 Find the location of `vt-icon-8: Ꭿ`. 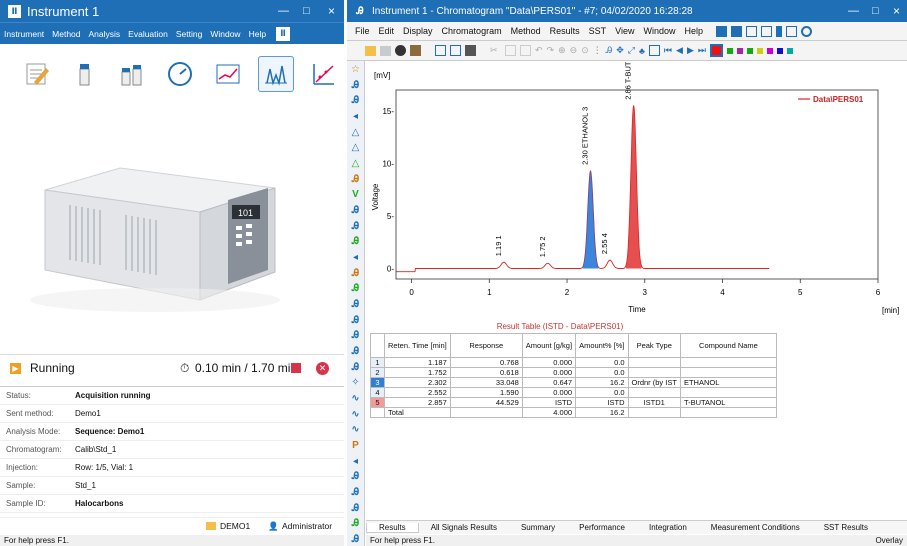

vt-icon-8: Ꭿ is located at coordinates (356, 179).